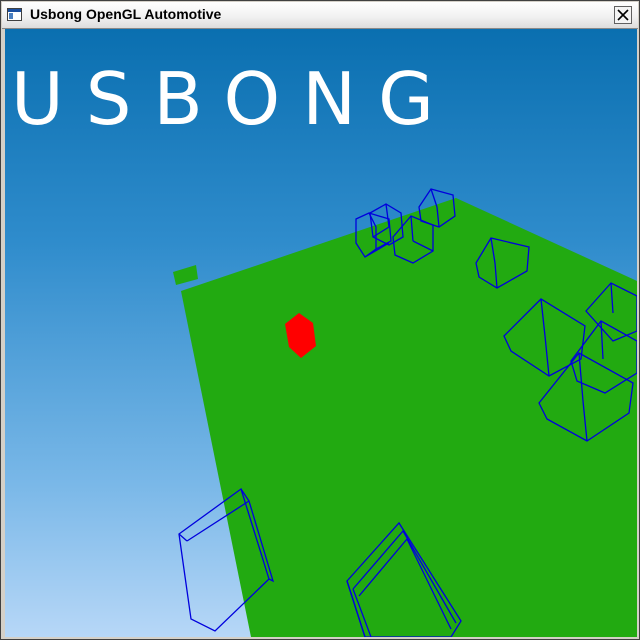  What do you see at coordinates (320, 15) in the screenshot?
I see `title-bar: Usbong OpenGL Automotive` at bounding box center [320, 15].